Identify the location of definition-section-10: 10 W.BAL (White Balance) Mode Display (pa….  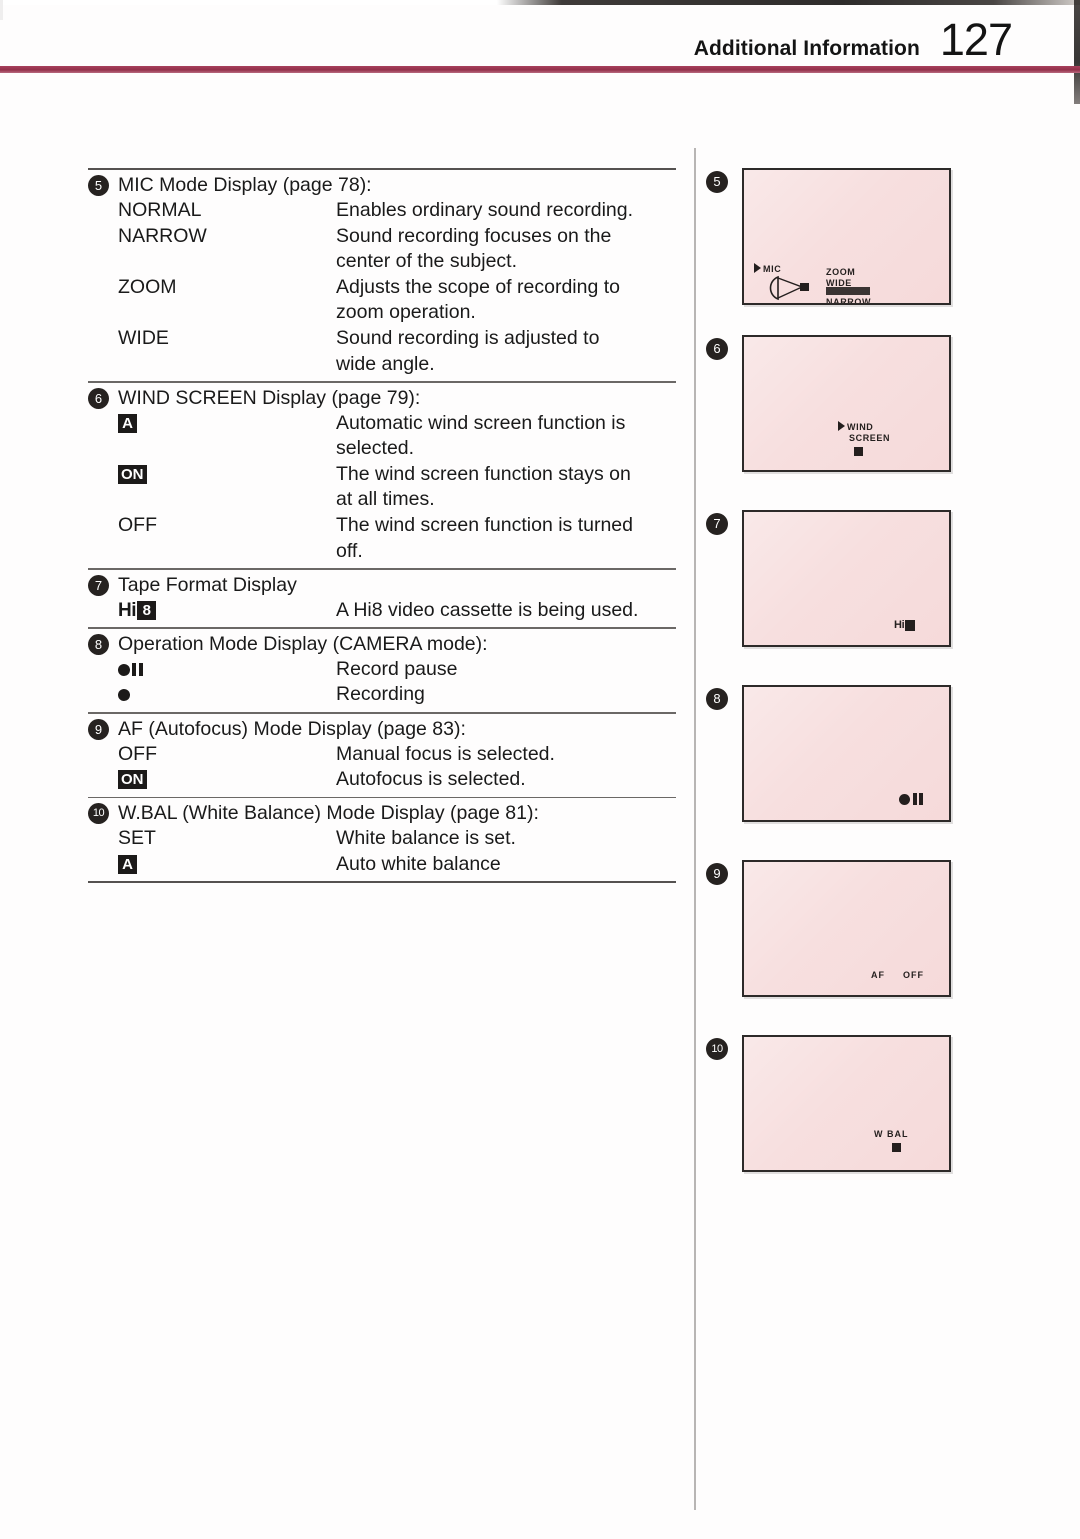
(382, 839).